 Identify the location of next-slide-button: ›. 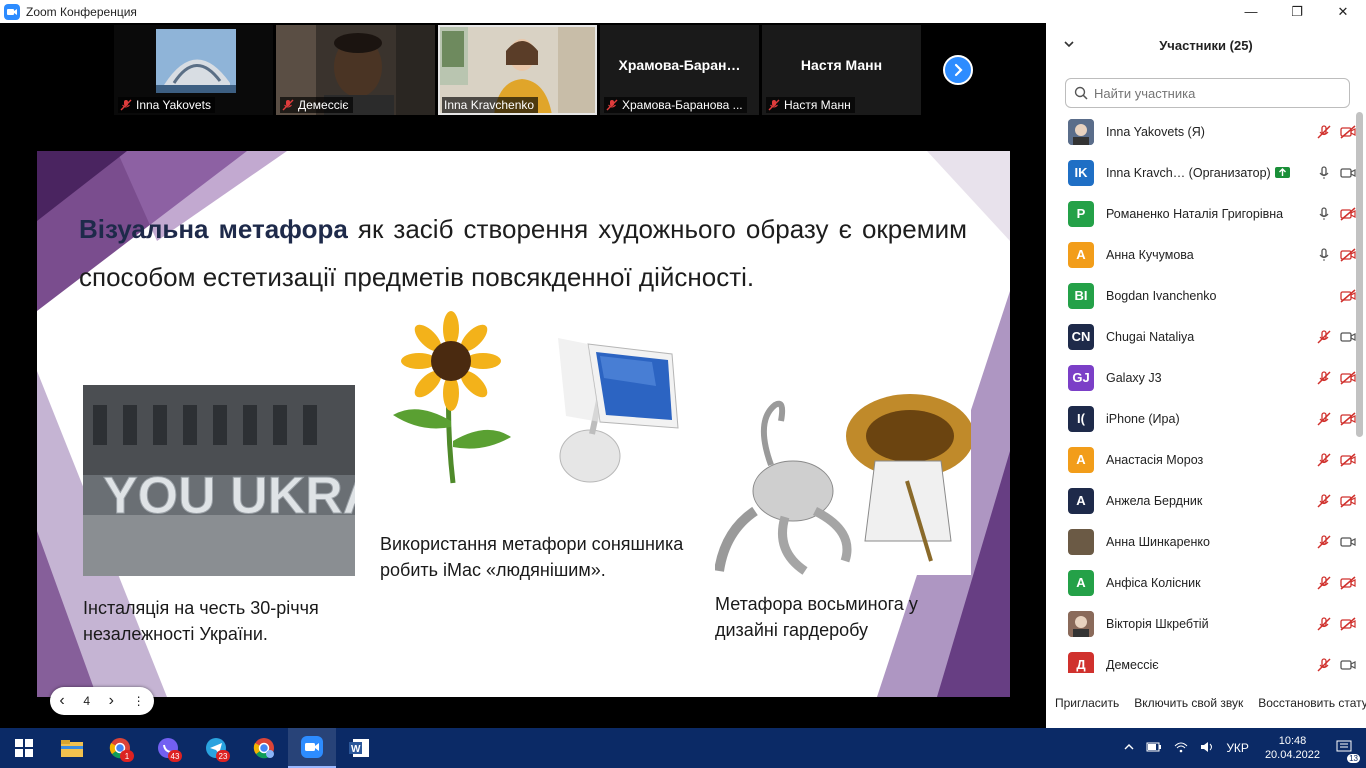
(111, 701).